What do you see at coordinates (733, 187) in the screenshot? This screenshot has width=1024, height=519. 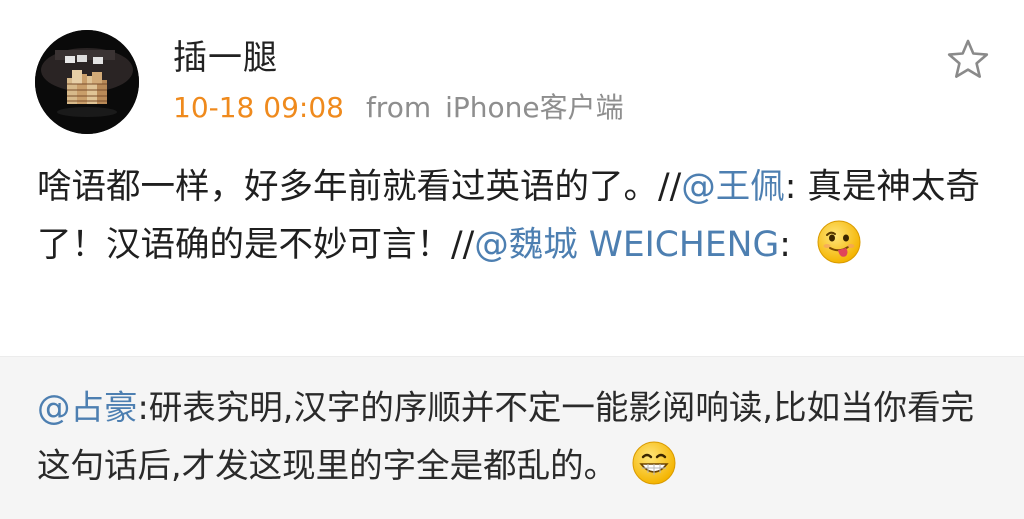 I see `mention-link: @王佩` at bounding box center [733, 187].